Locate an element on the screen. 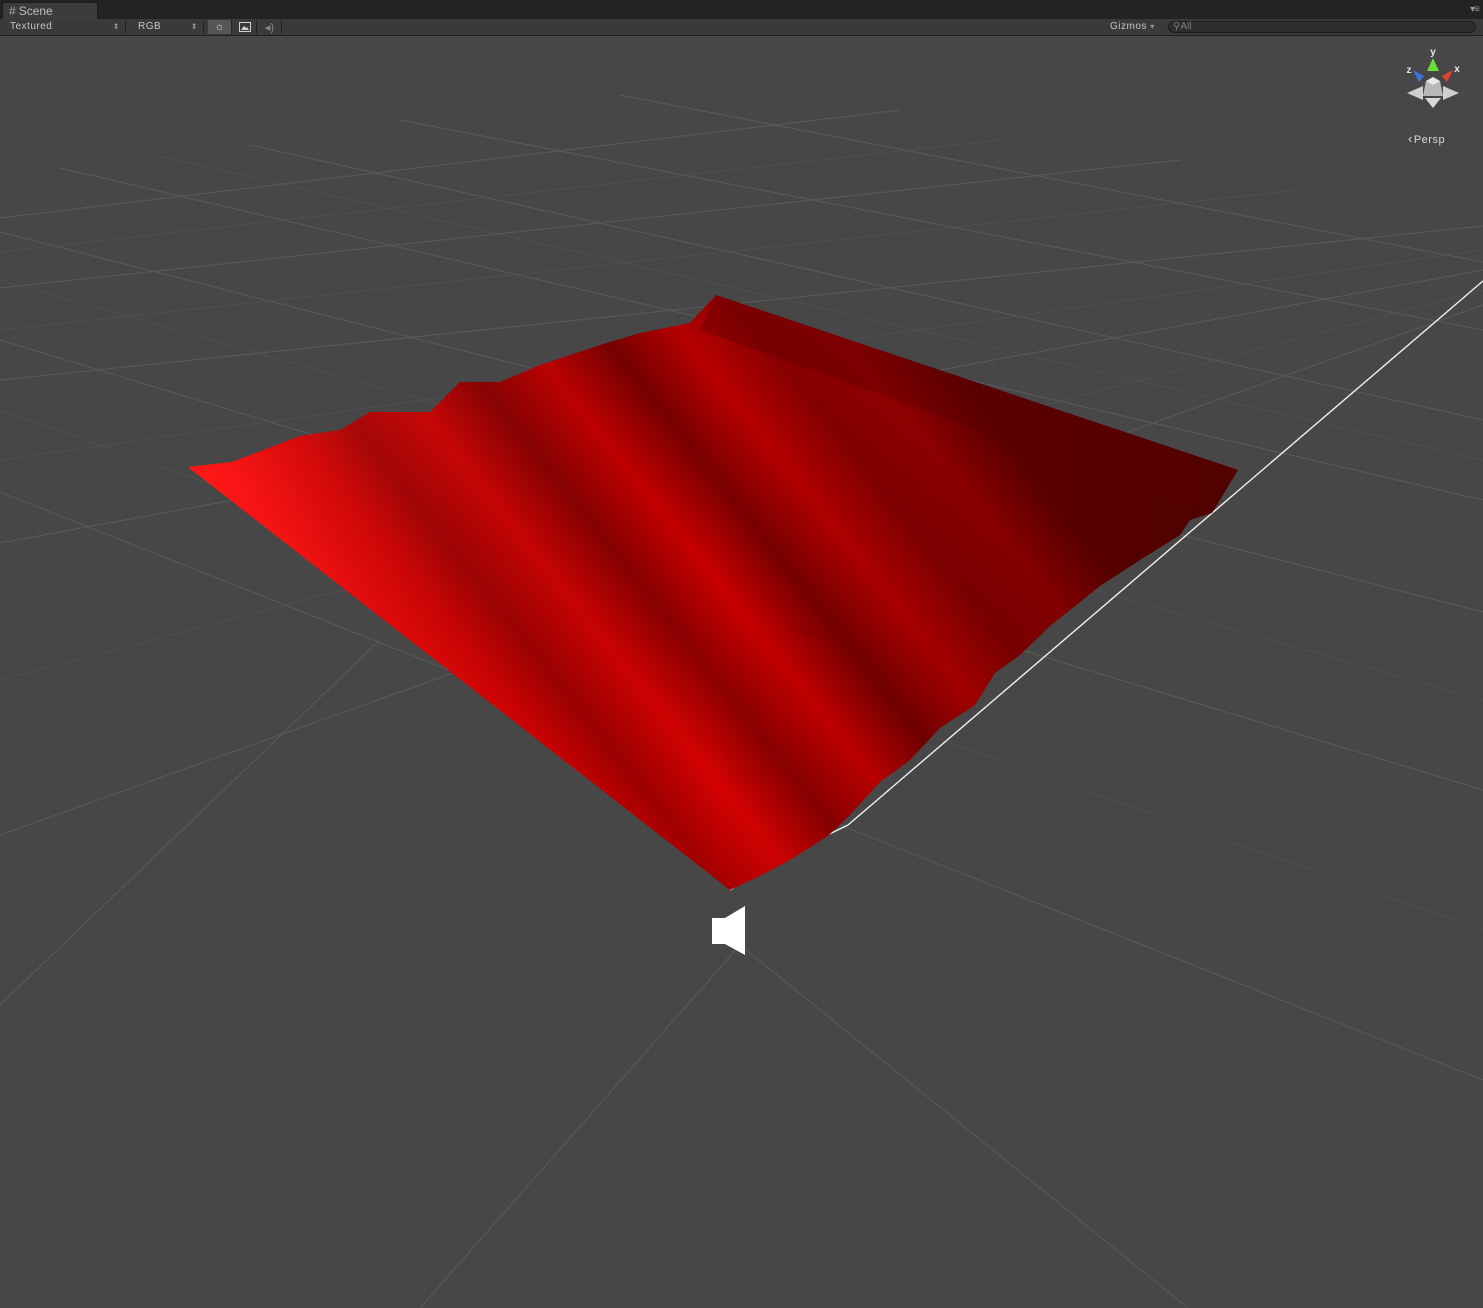  tab-scene: # Scene is located at coordinates (50, 10).